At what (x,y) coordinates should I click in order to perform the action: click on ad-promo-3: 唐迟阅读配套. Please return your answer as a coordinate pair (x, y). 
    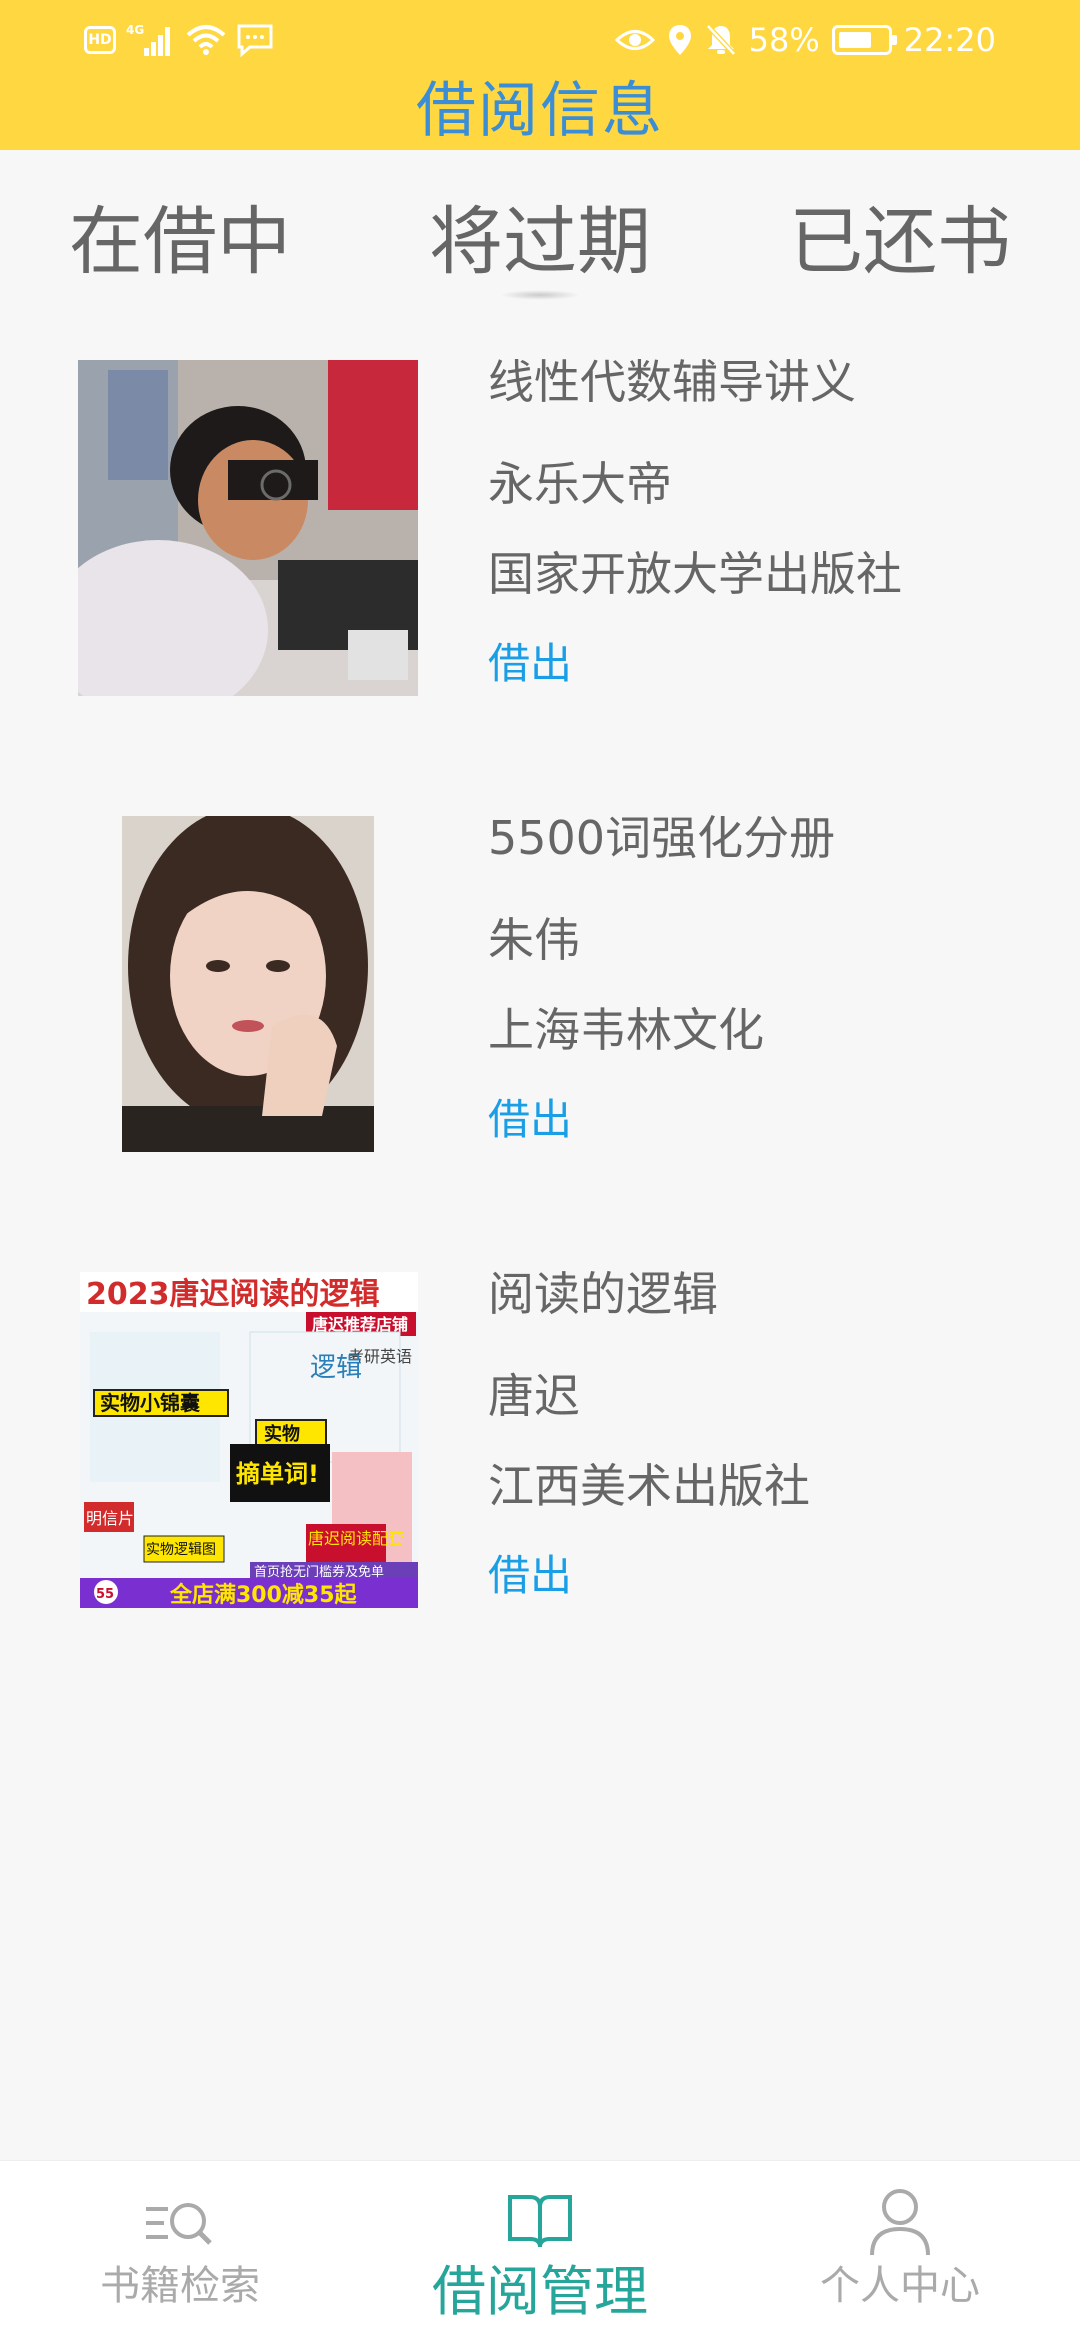
    Looking at the image, I should click on (356, 1538).